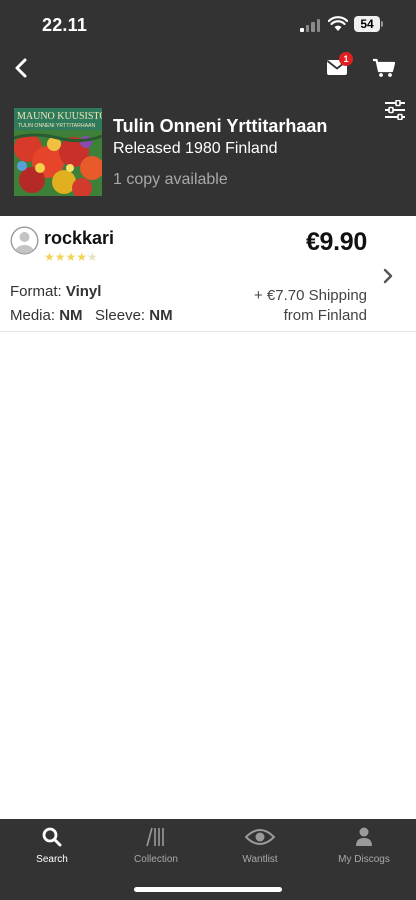  Describe the element at coordinates (336, 242) in the screenshot. I see `listing-price: €9.90` at that location.